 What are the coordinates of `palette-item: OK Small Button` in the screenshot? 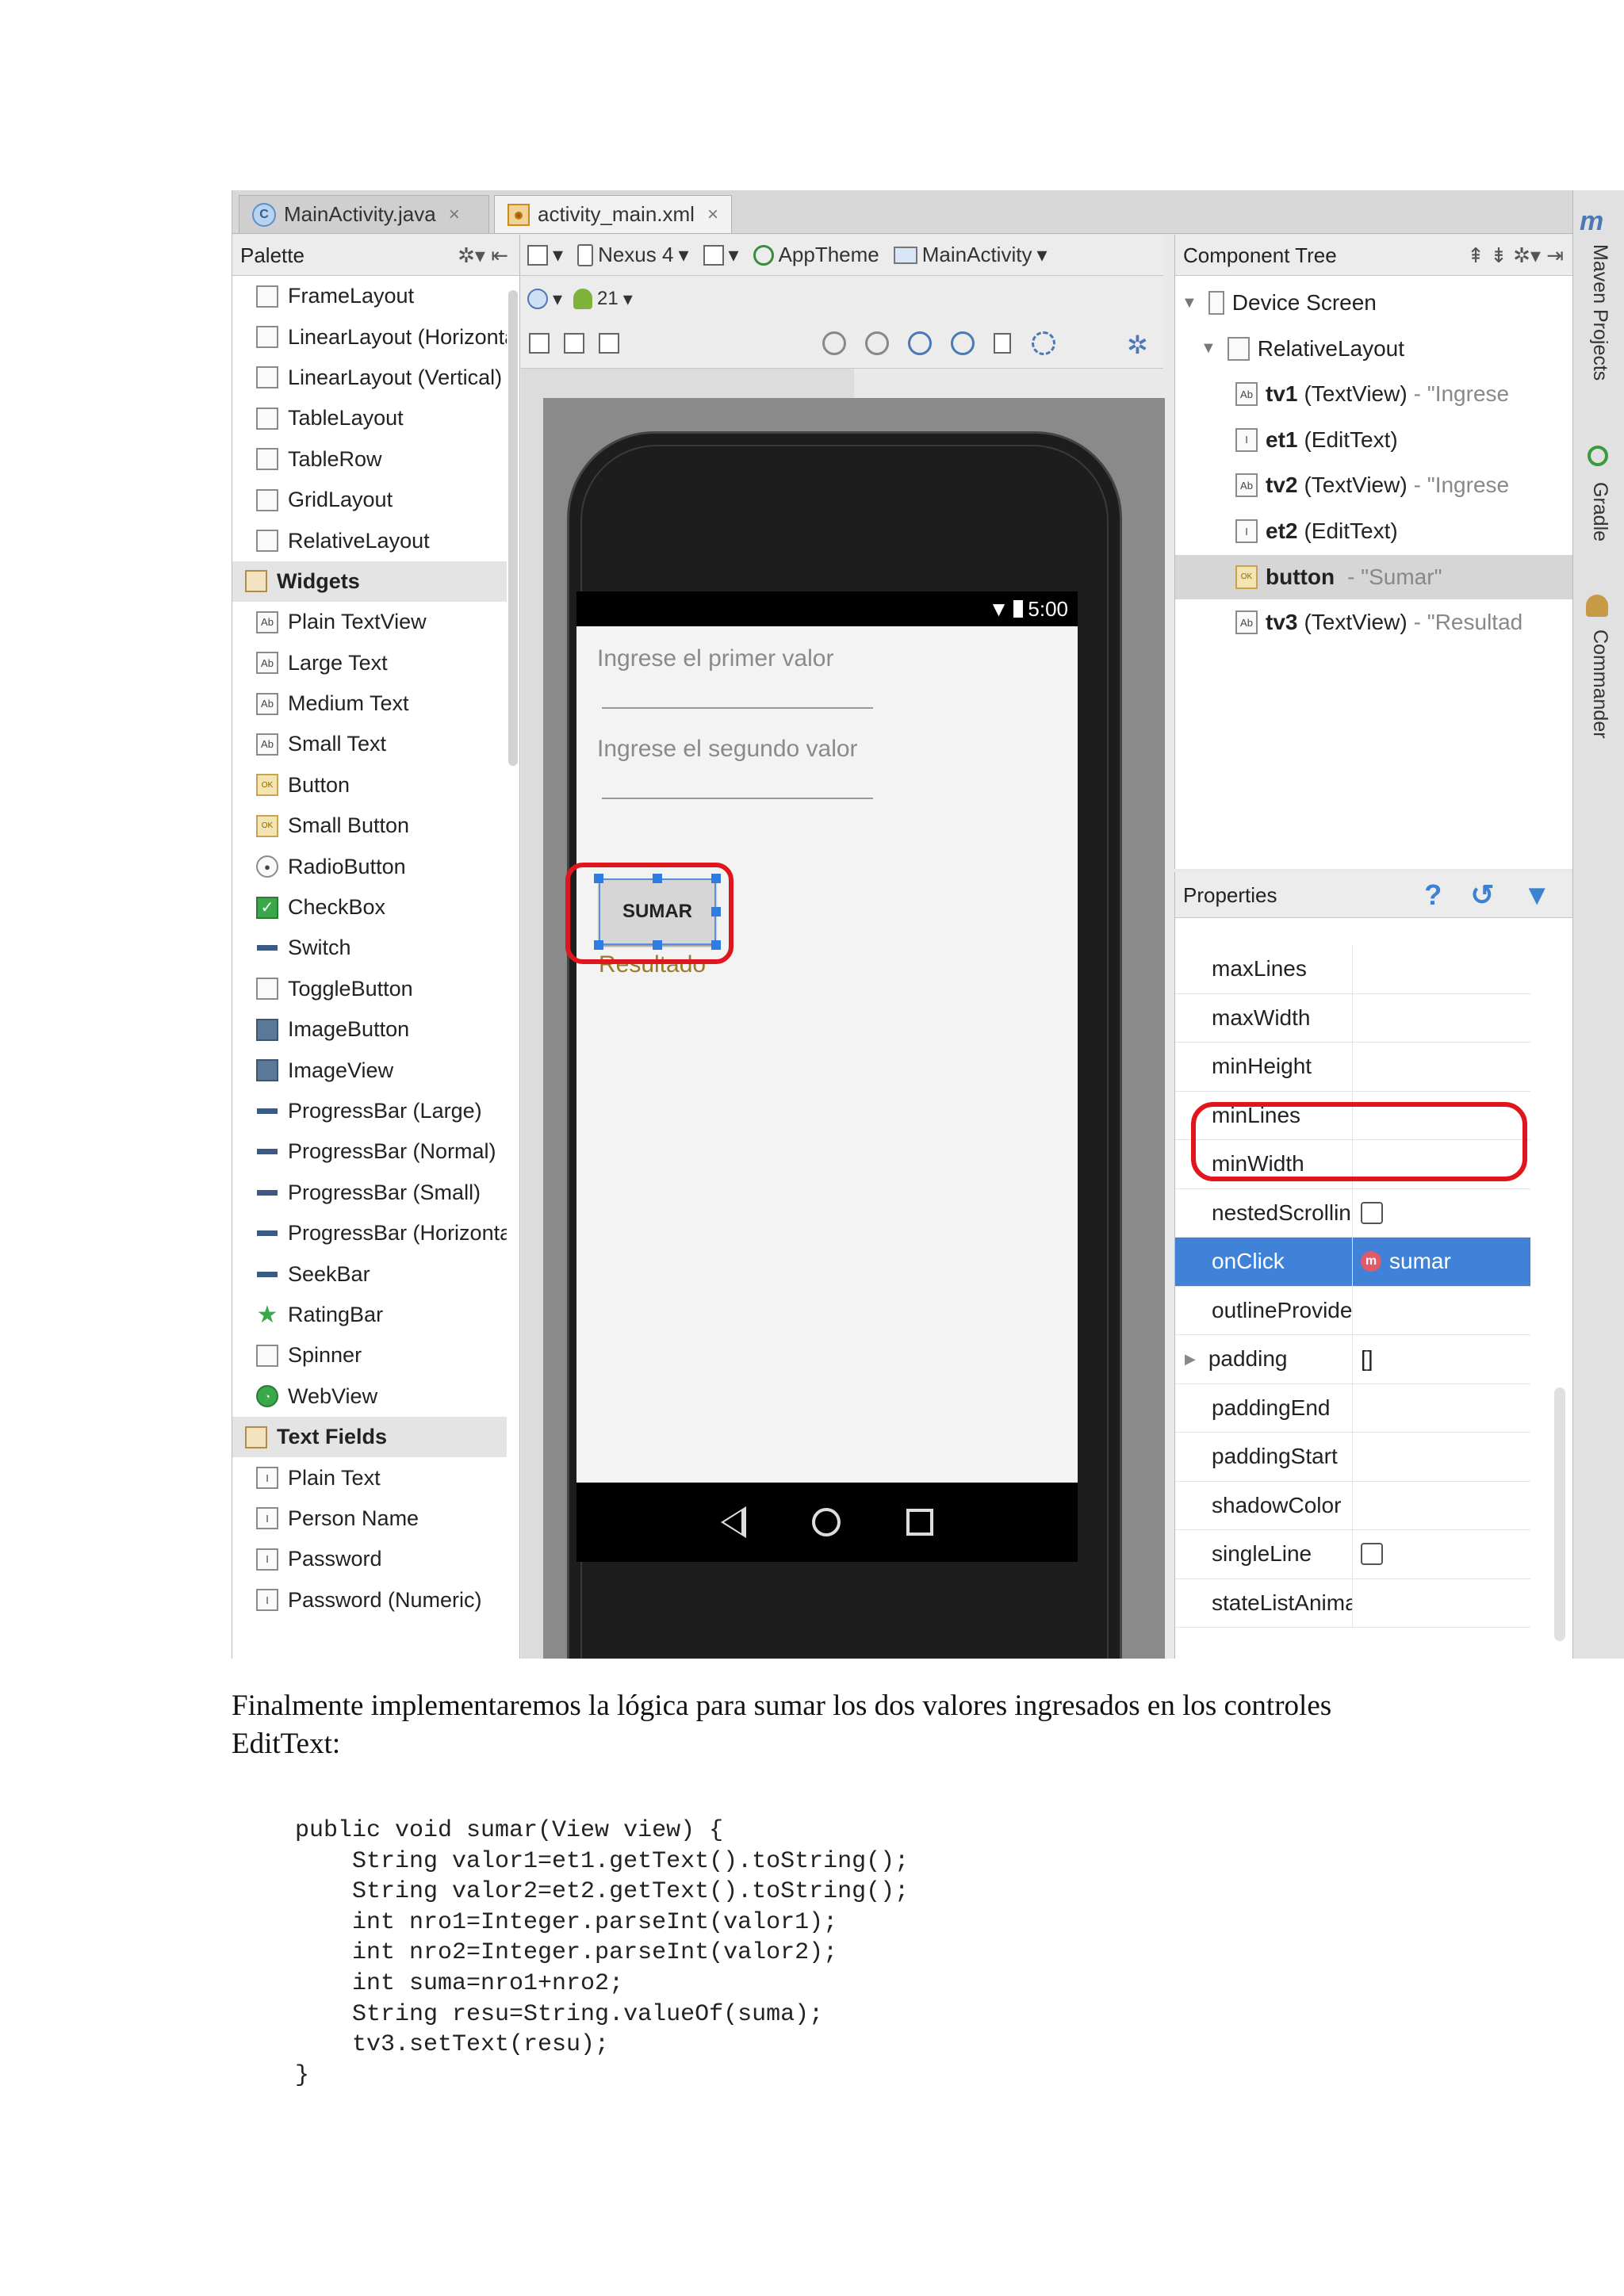 It's located at (369, 826).